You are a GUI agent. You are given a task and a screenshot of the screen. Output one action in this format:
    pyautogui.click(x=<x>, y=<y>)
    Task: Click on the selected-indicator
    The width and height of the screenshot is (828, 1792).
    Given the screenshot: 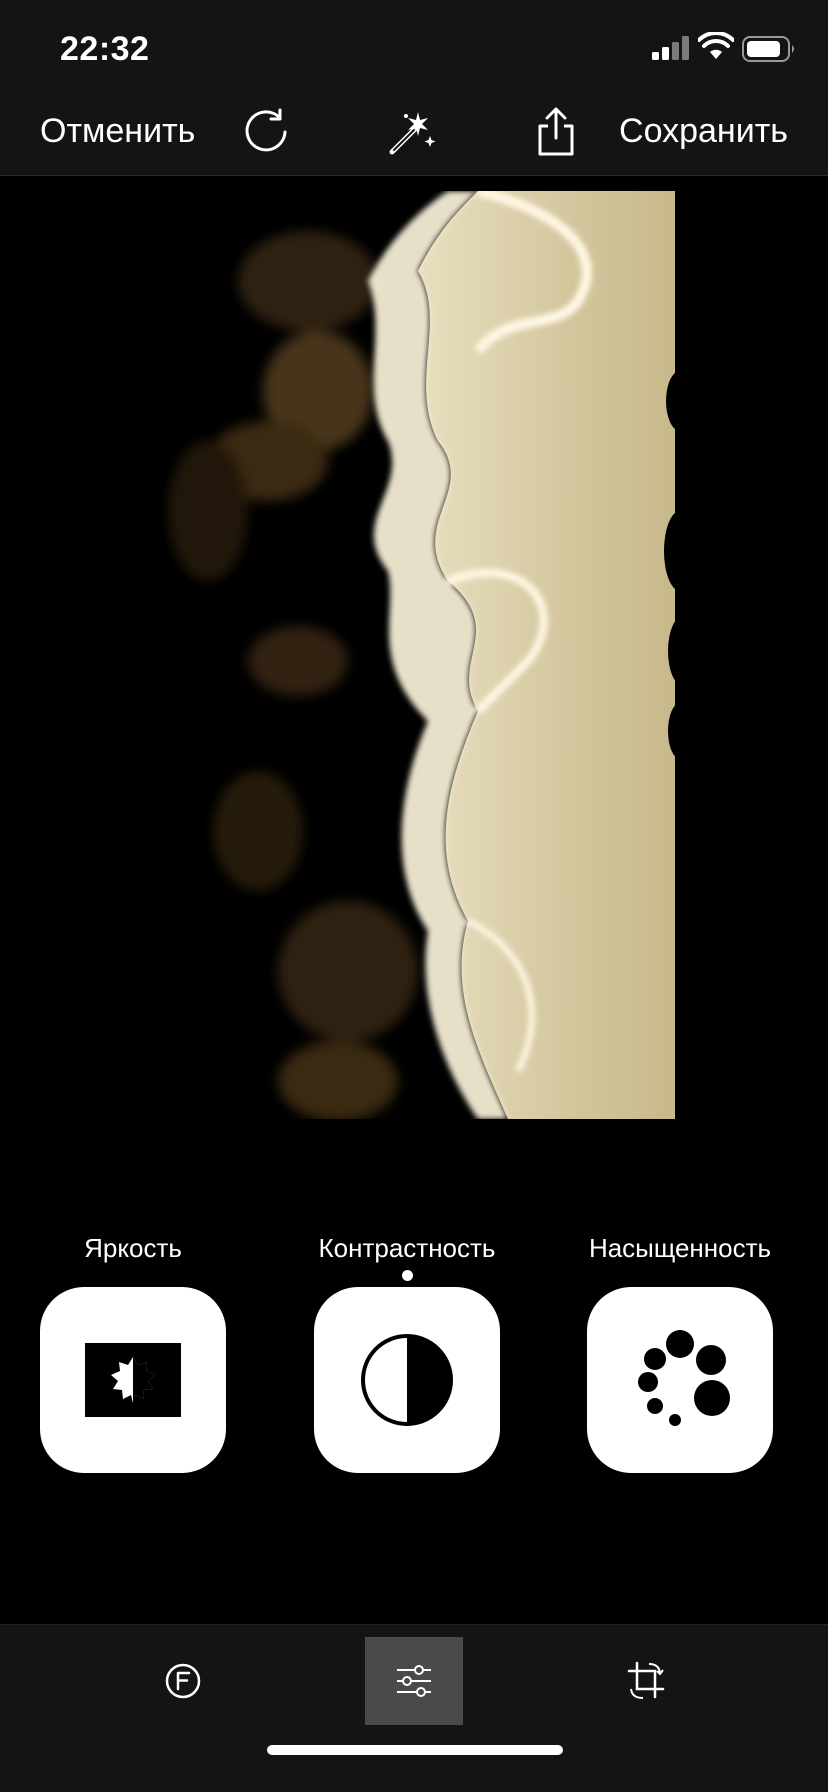 What is the action you would take?
    pyautogui.click(x=407, y=1275)
    